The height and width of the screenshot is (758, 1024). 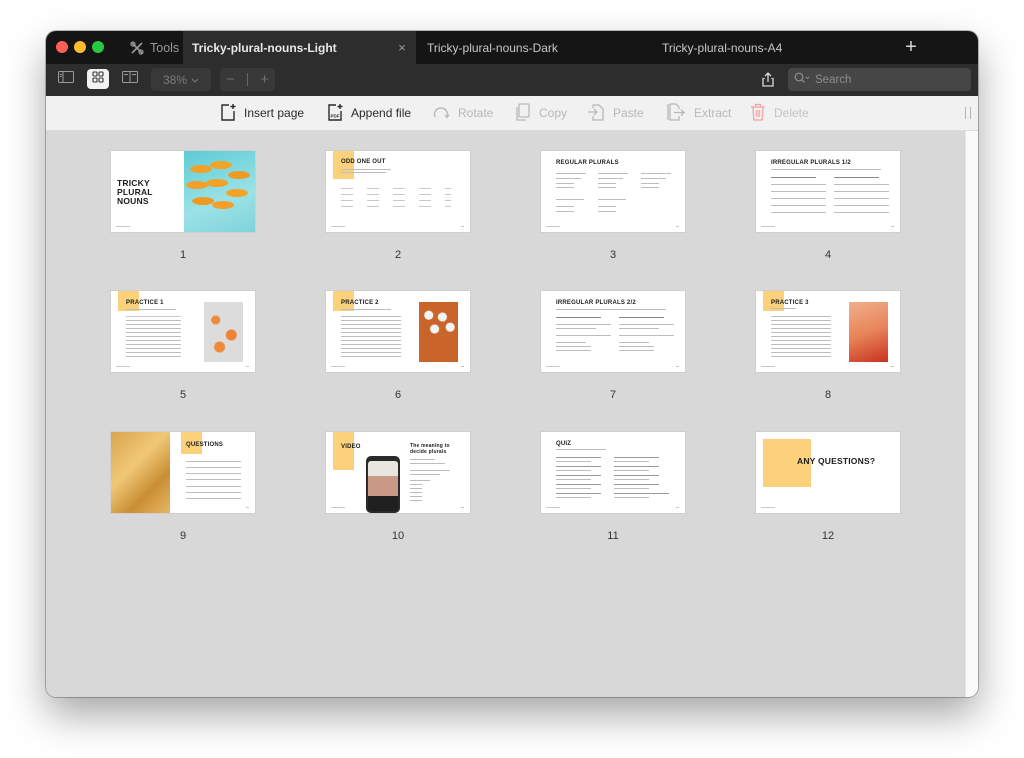 I want to click on sidebar-view-button, so click(x=66, y=79).